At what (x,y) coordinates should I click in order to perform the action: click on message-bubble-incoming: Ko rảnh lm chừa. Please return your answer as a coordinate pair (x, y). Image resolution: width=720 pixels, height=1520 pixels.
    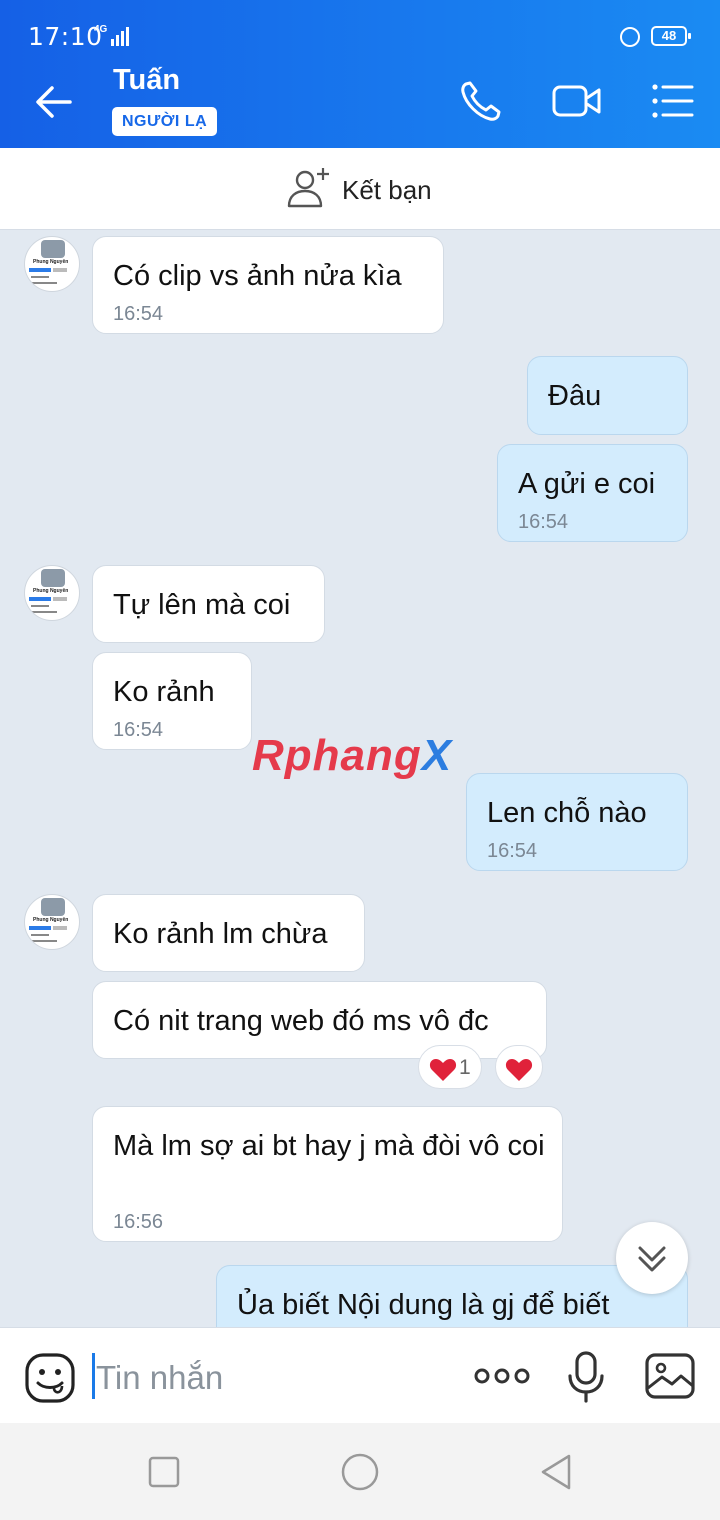
    Looking at the image, I should click on (228, 933).